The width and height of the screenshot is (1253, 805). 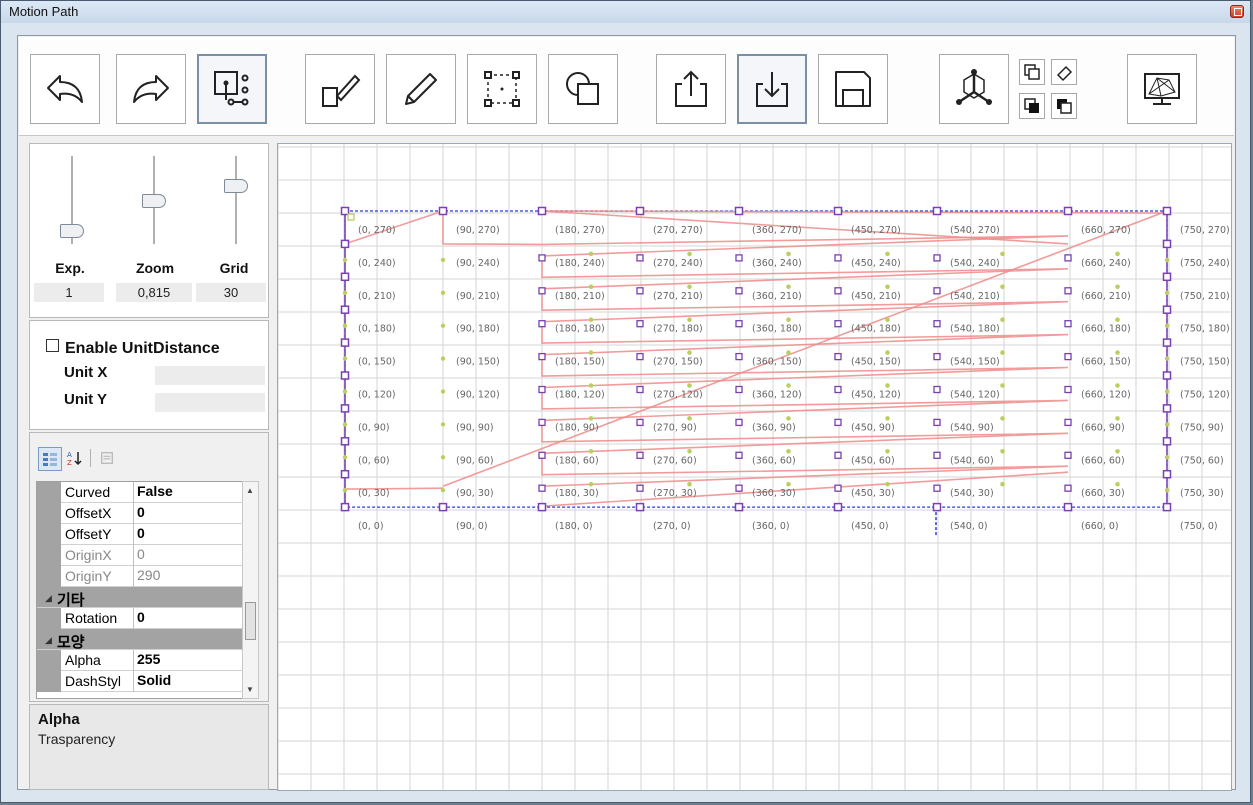 I want to click on property-category: ◢ 모양, so click(x=141, y=640).